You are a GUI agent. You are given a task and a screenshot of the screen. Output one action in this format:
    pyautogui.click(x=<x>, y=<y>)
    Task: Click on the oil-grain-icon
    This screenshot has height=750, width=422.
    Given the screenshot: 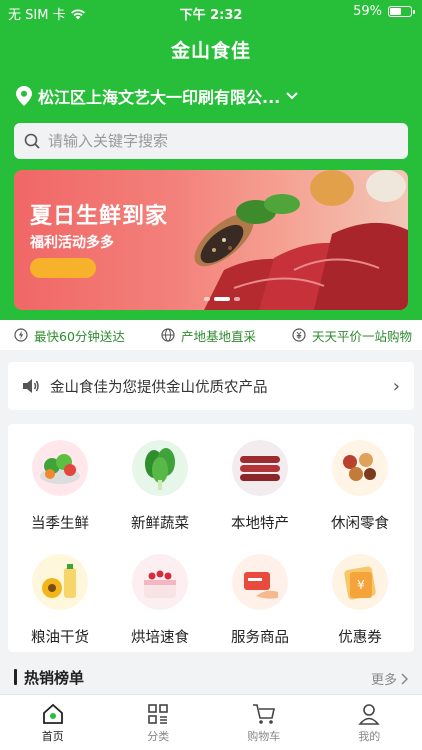 What is the action you would take?
    pyautogui.click(x=60, y=582)
    